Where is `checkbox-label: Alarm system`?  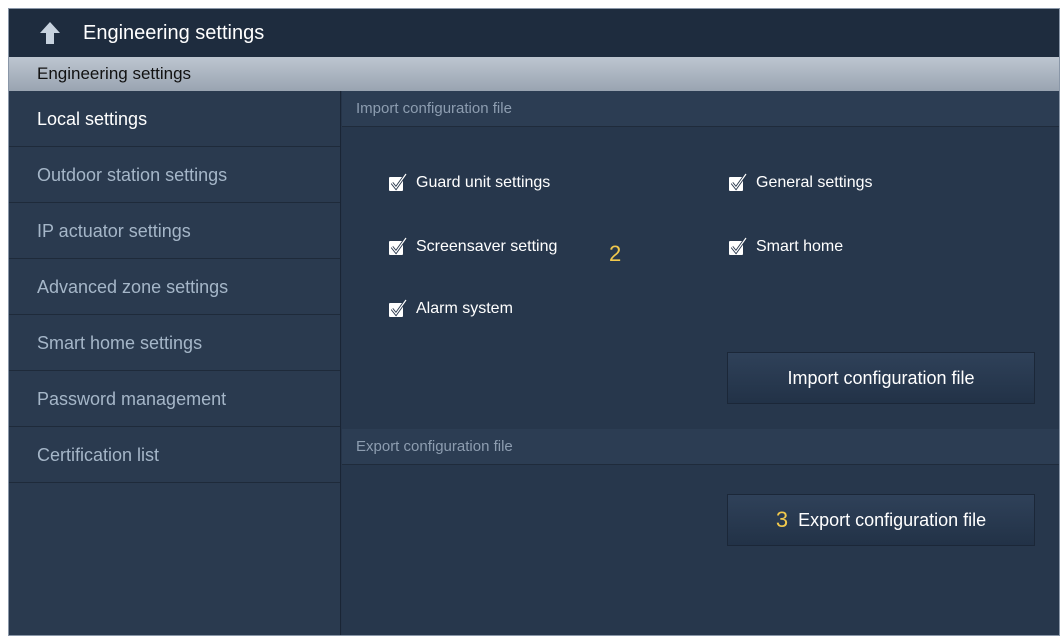 checkbox-label: Alarm system is located at coordinates (464, 308).